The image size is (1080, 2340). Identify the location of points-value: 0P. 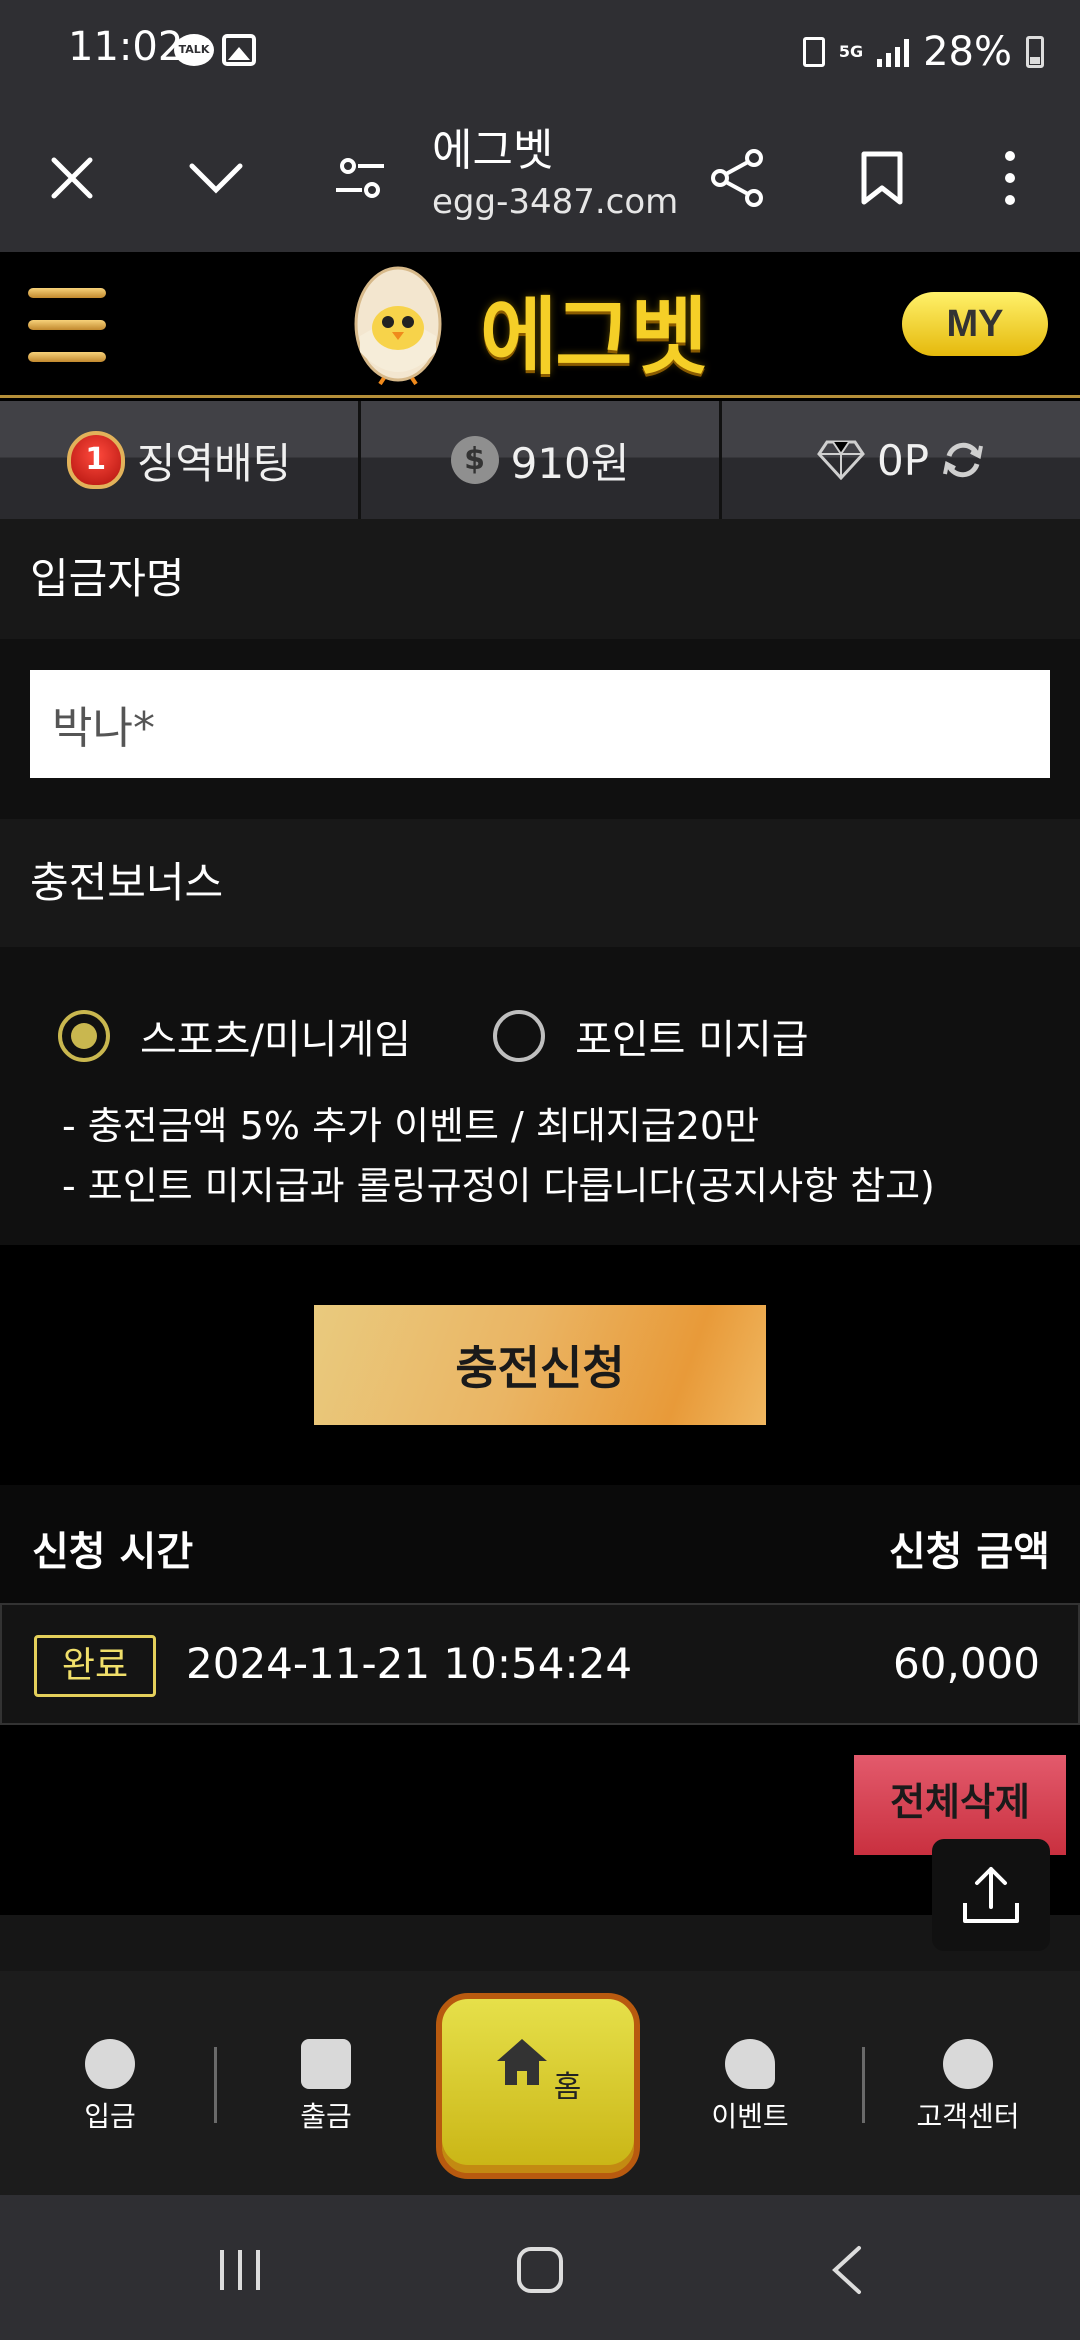
(903, 460).